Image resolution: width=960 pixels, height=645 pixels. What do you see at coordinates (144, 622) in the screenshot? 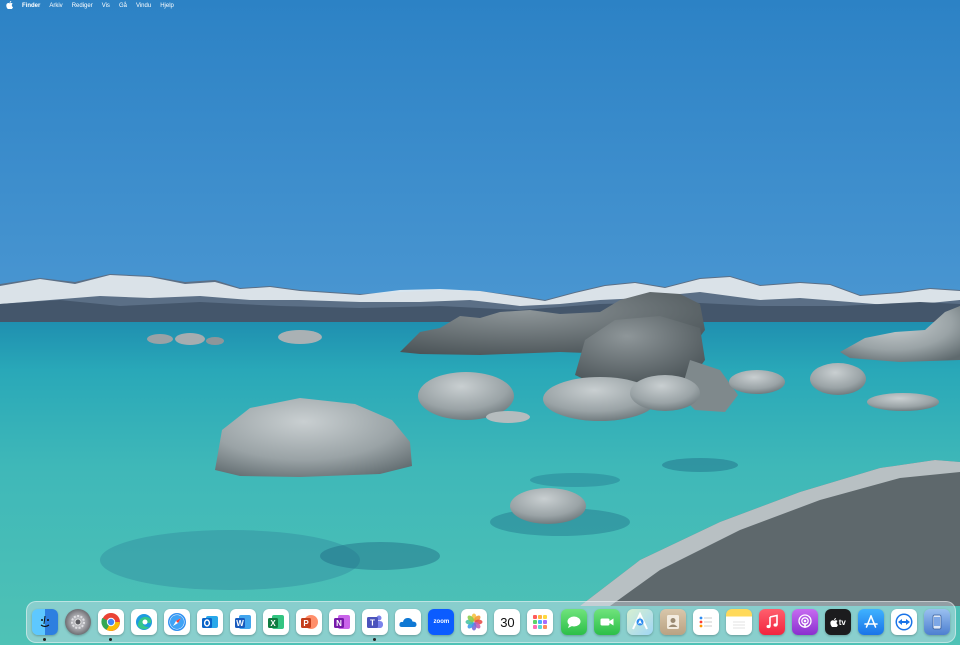
I see `edge-icon` at bounding box center [144, 622].